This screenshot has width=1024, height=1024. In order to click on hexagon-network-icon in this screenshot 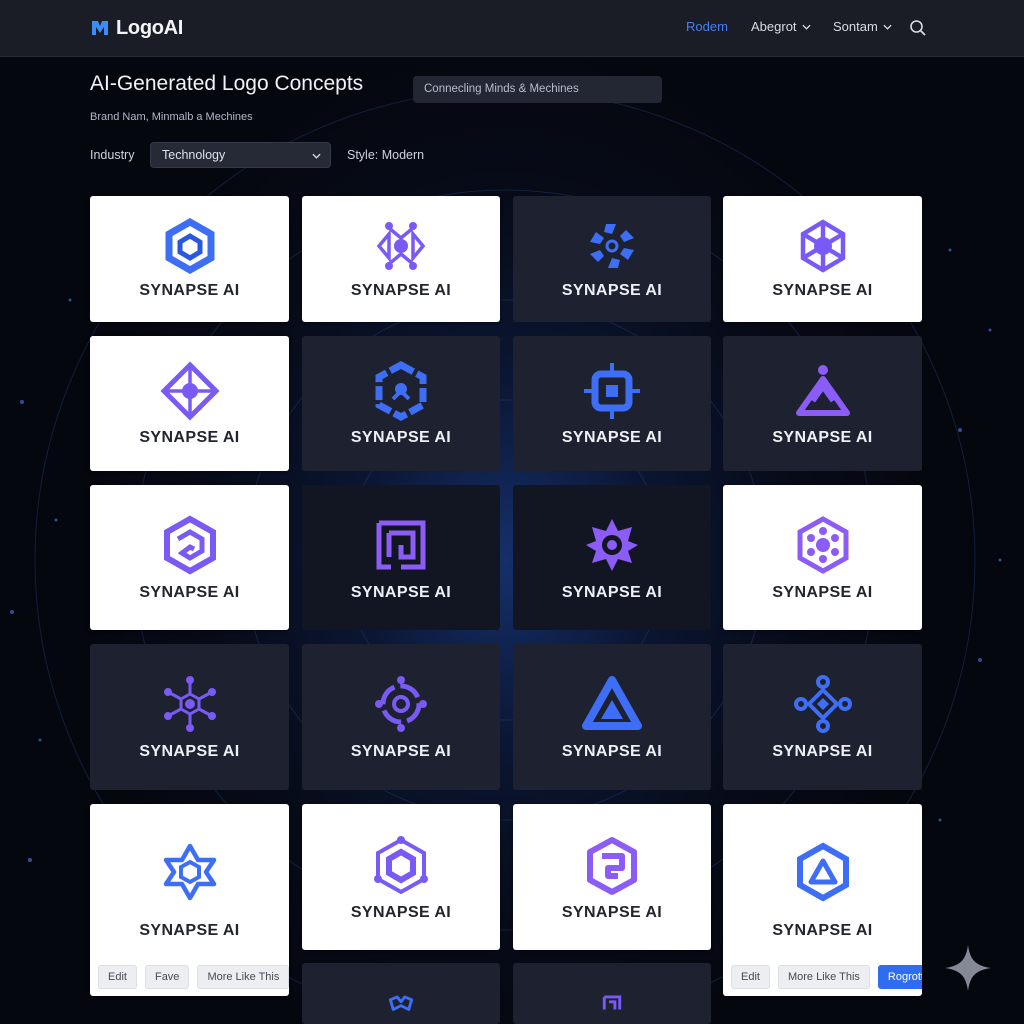, I will do `click(189, 704)`.